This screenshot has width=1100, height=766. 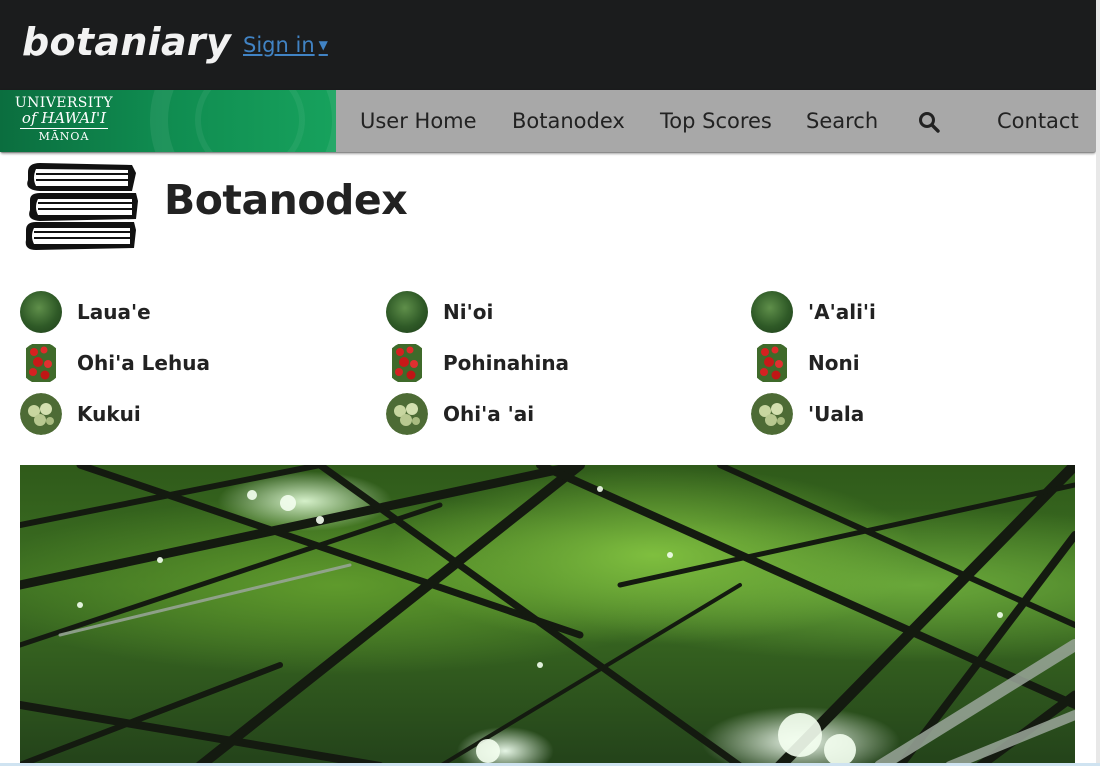 I want to click on top-header: botaniary Sign in ▼, so click(x=550, y=45).